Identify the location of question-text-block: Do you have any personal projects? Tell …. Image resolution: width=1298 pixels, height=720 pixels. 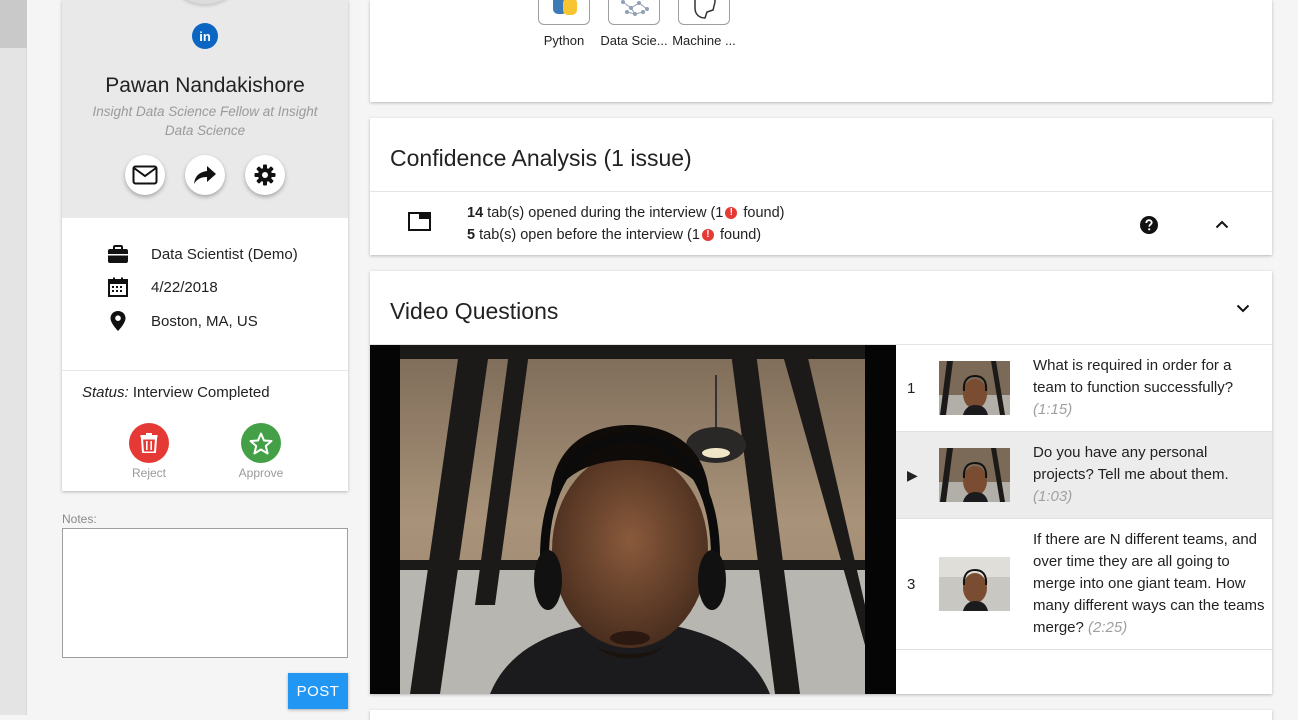
(1150, 475).